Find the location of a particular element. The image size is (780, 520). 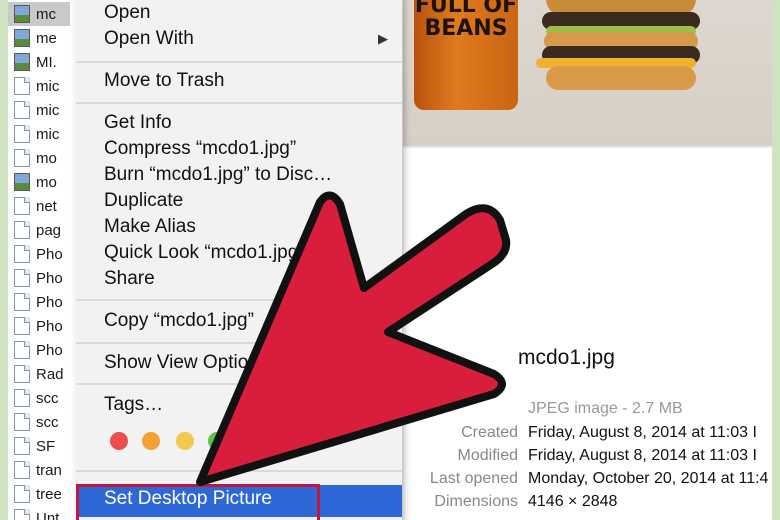

file-list-item: net is located at coordinates (39, 206).